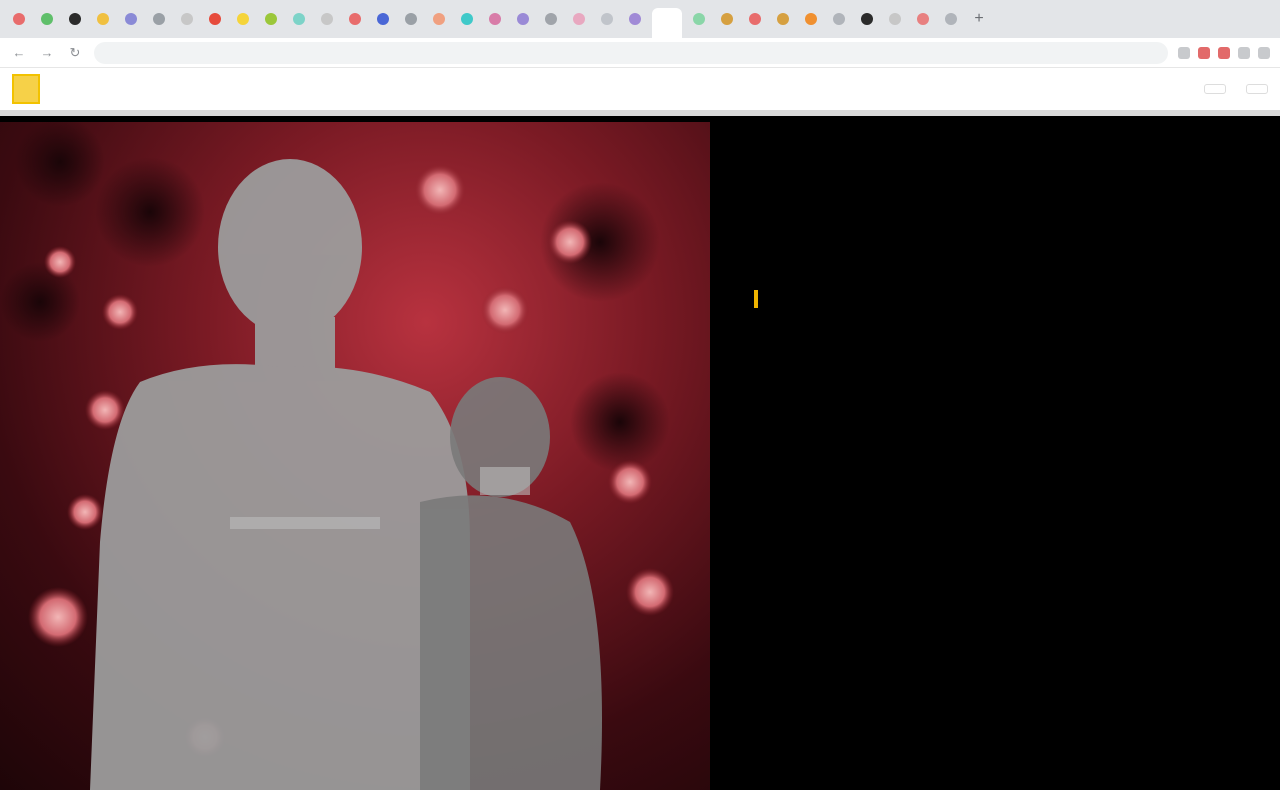 The width and height of the screenshot is (1280, 790). Describe the element at coordinates (1184, 52) in the screenshot. I see `star-icon` at that location.